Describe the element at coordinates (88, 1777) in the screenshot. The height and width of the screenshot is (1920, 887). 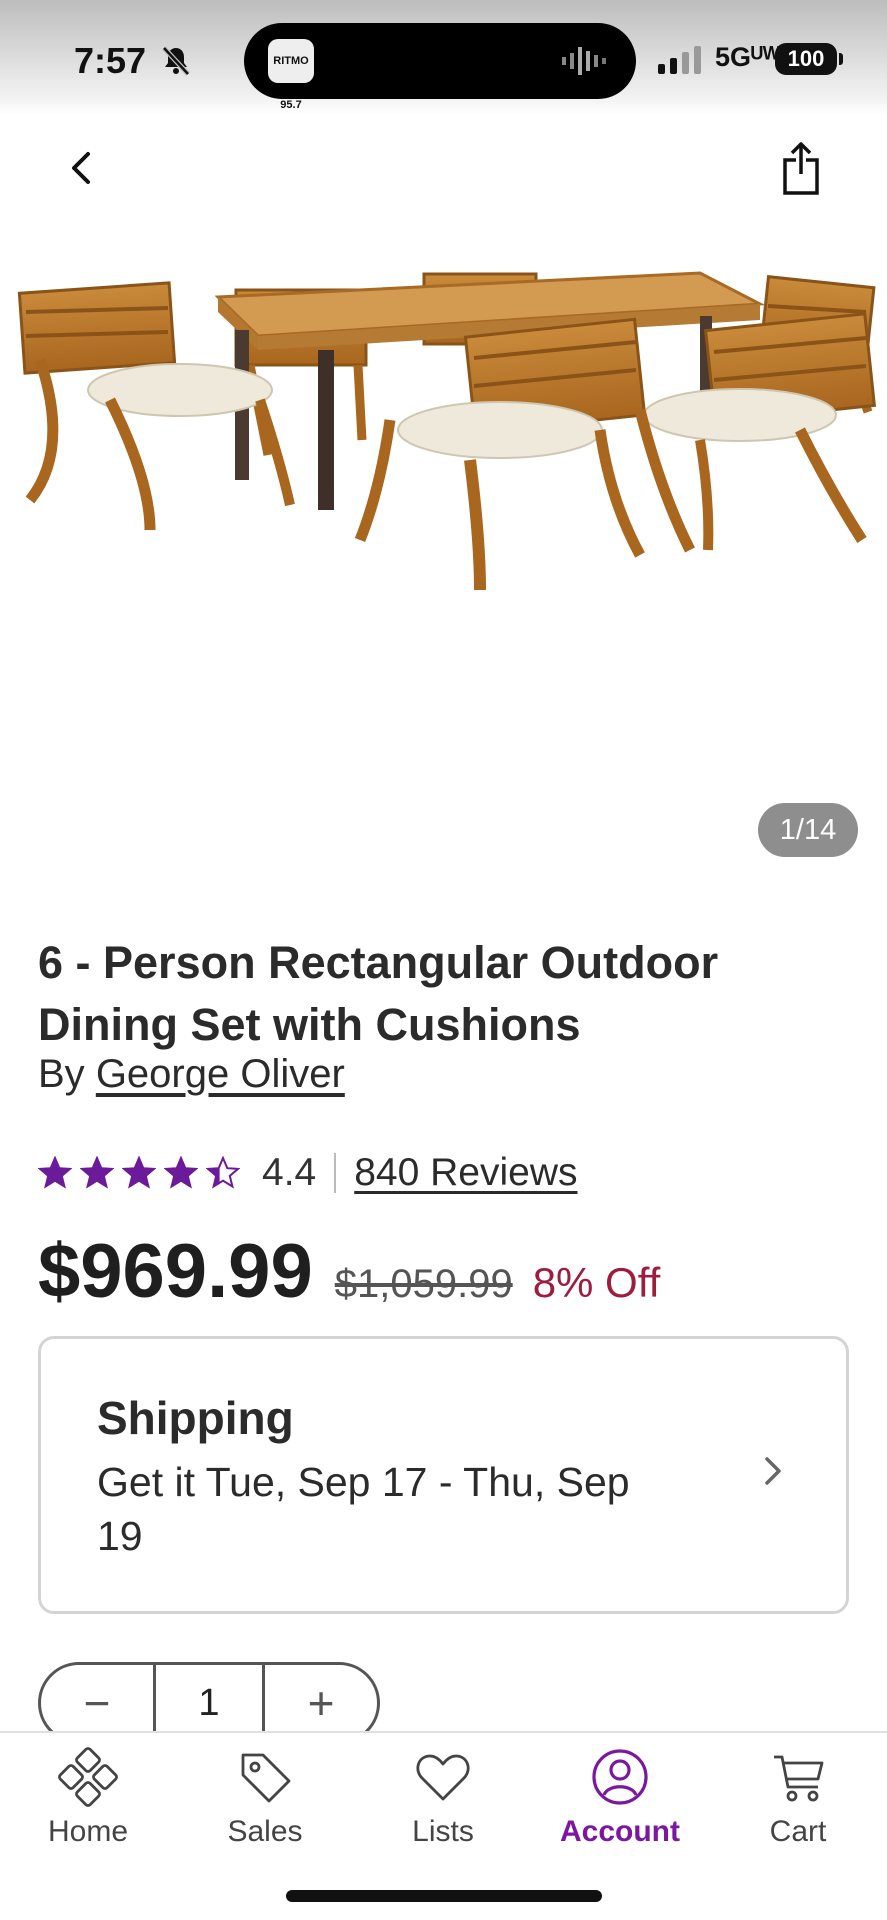
I see `home-icon` at that location.